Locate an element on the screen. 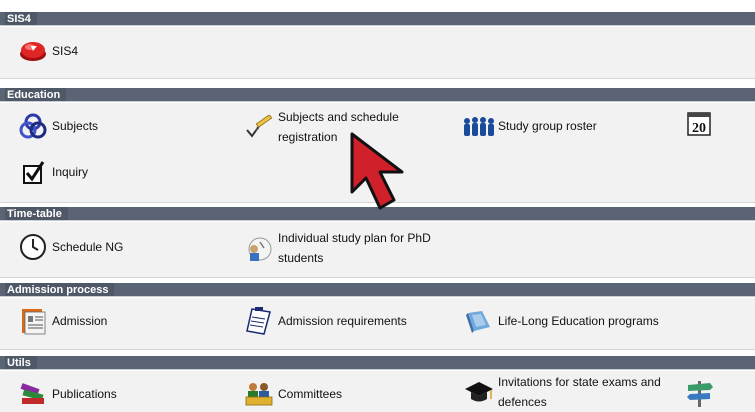 This screenshot has width=755, height=412. clipboard-icon is located at coordinates (259, 321).